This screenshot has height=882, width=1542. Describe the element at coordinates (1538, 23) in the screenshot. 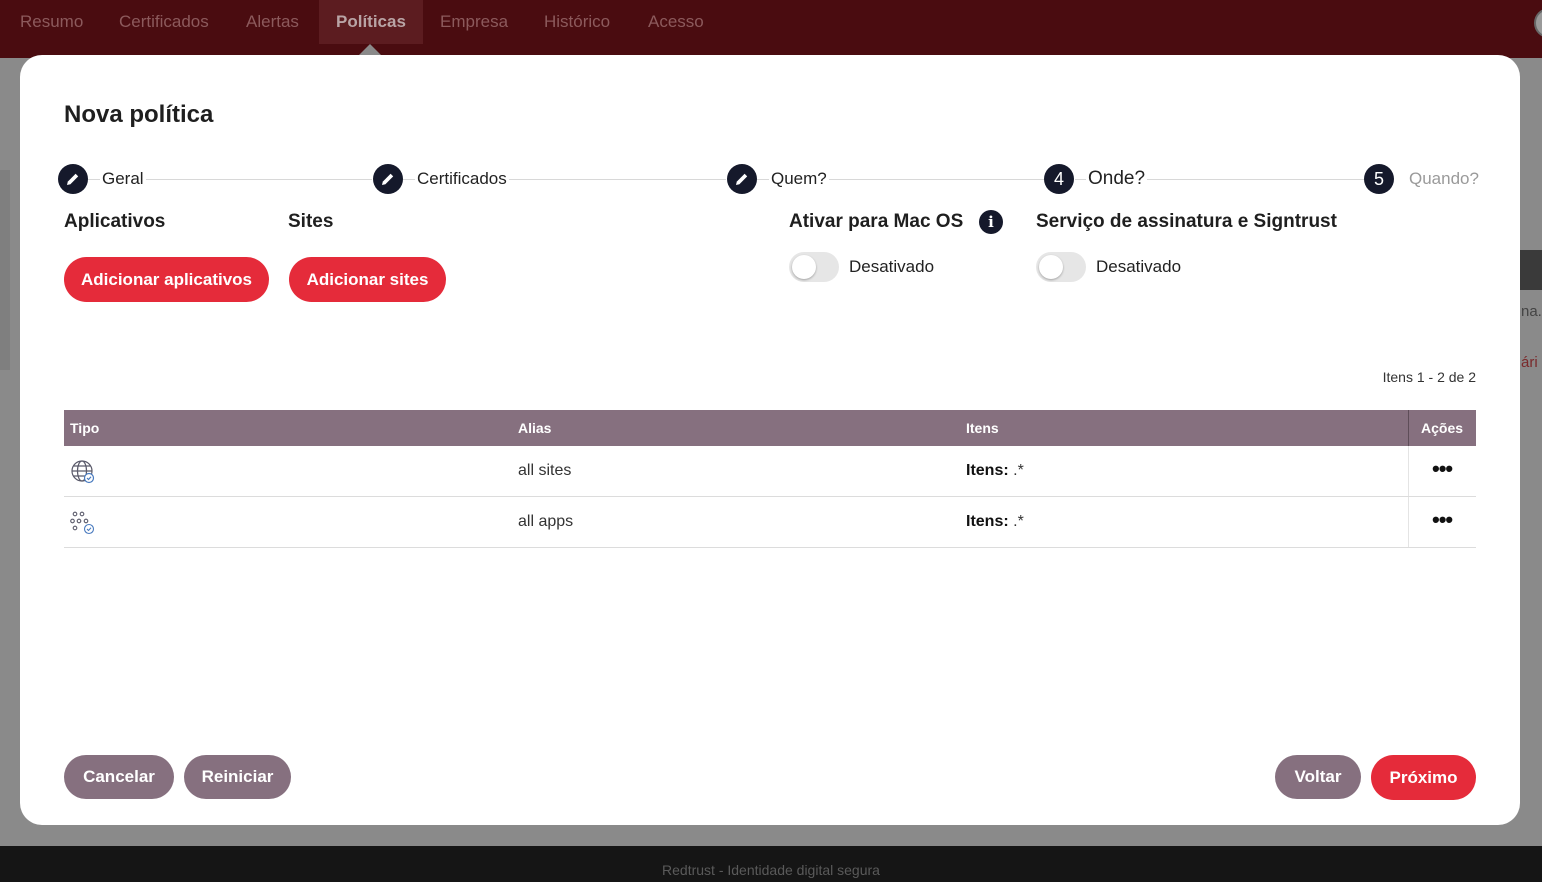

I see `avatar` at that location.